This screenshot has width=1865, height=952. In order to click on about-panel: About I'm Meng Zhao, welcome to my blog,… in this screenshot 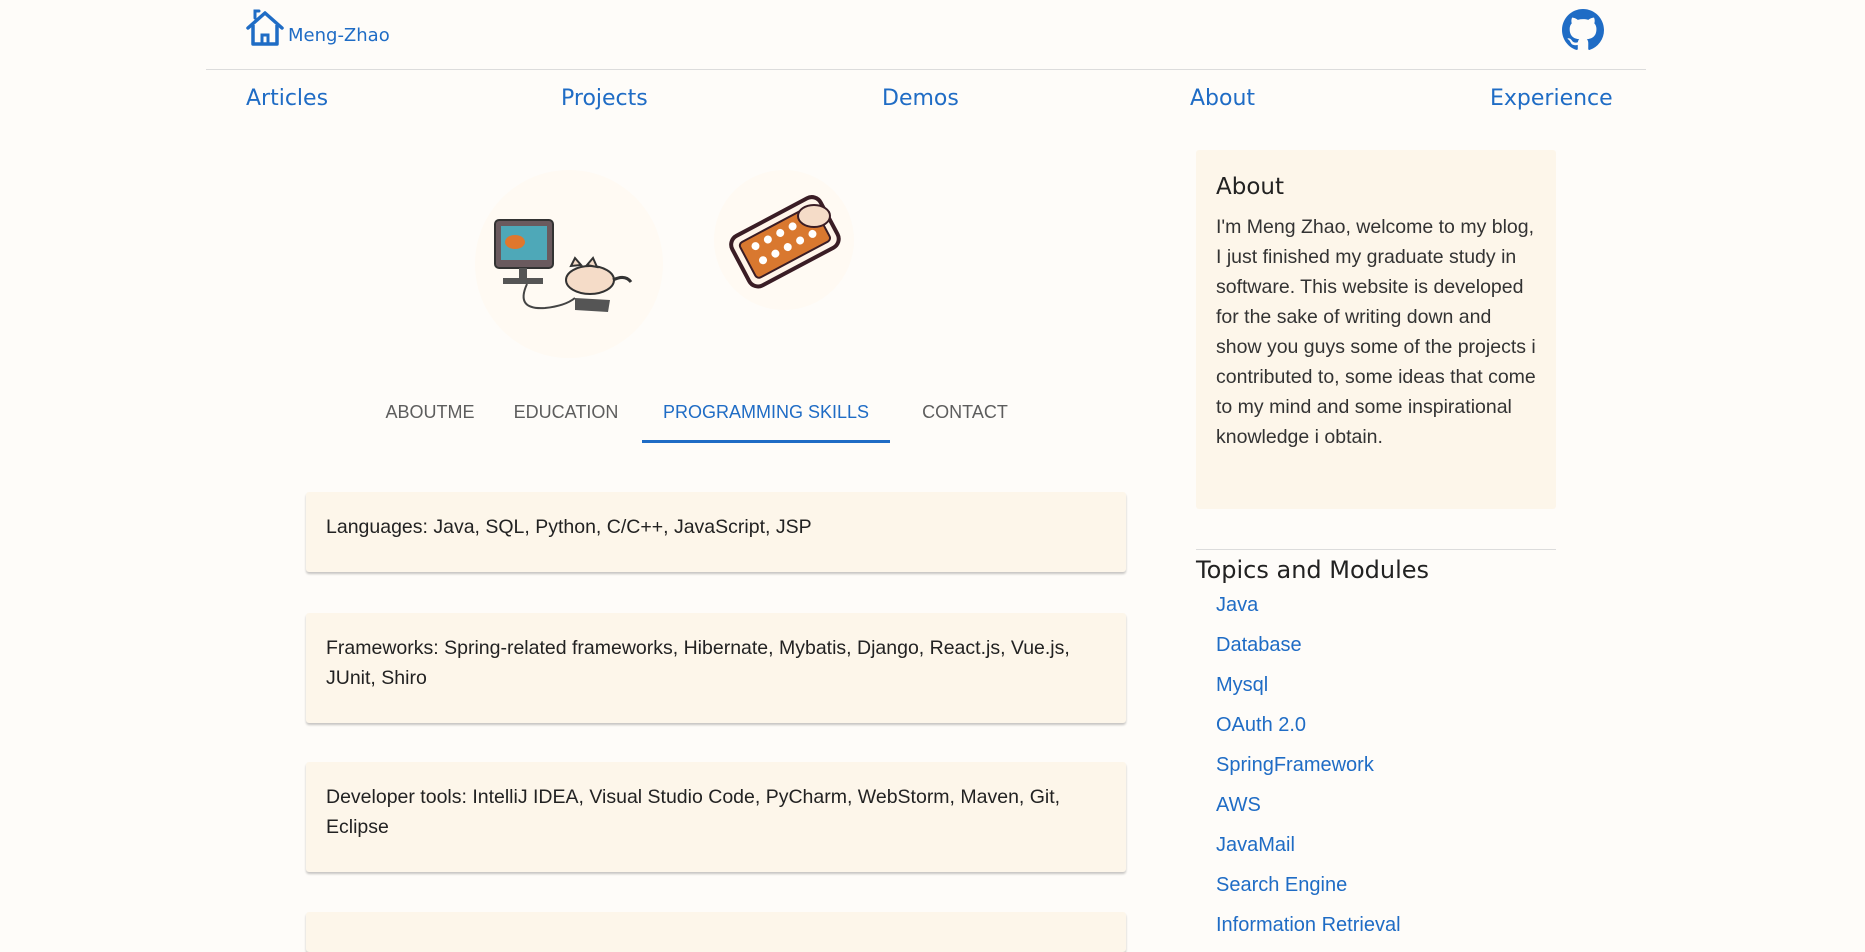, I will do `click(1376, 329)`.